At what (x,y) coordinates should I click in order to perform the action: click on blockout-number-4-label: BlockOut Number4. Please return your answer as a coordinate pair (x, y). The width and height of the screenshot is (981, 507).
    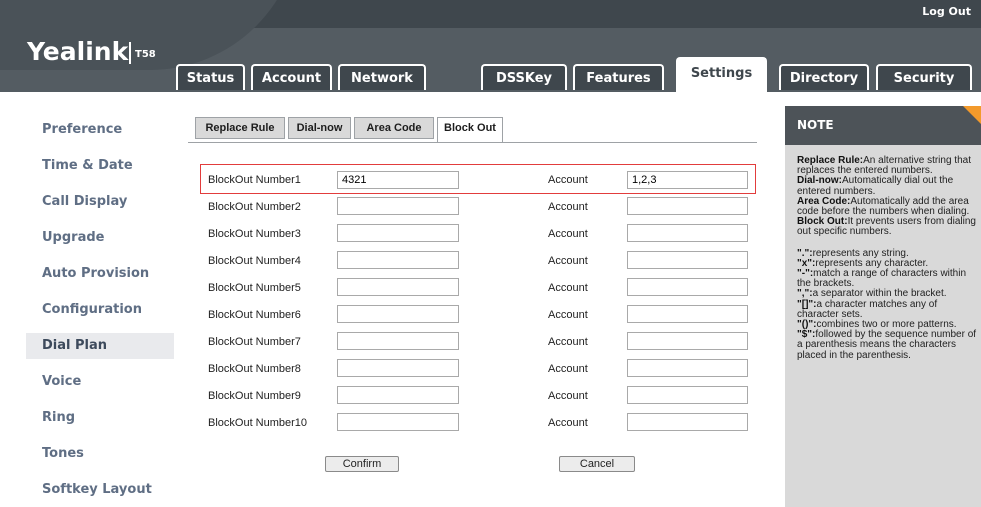
    Looking at the image, I should click on (254, 261).